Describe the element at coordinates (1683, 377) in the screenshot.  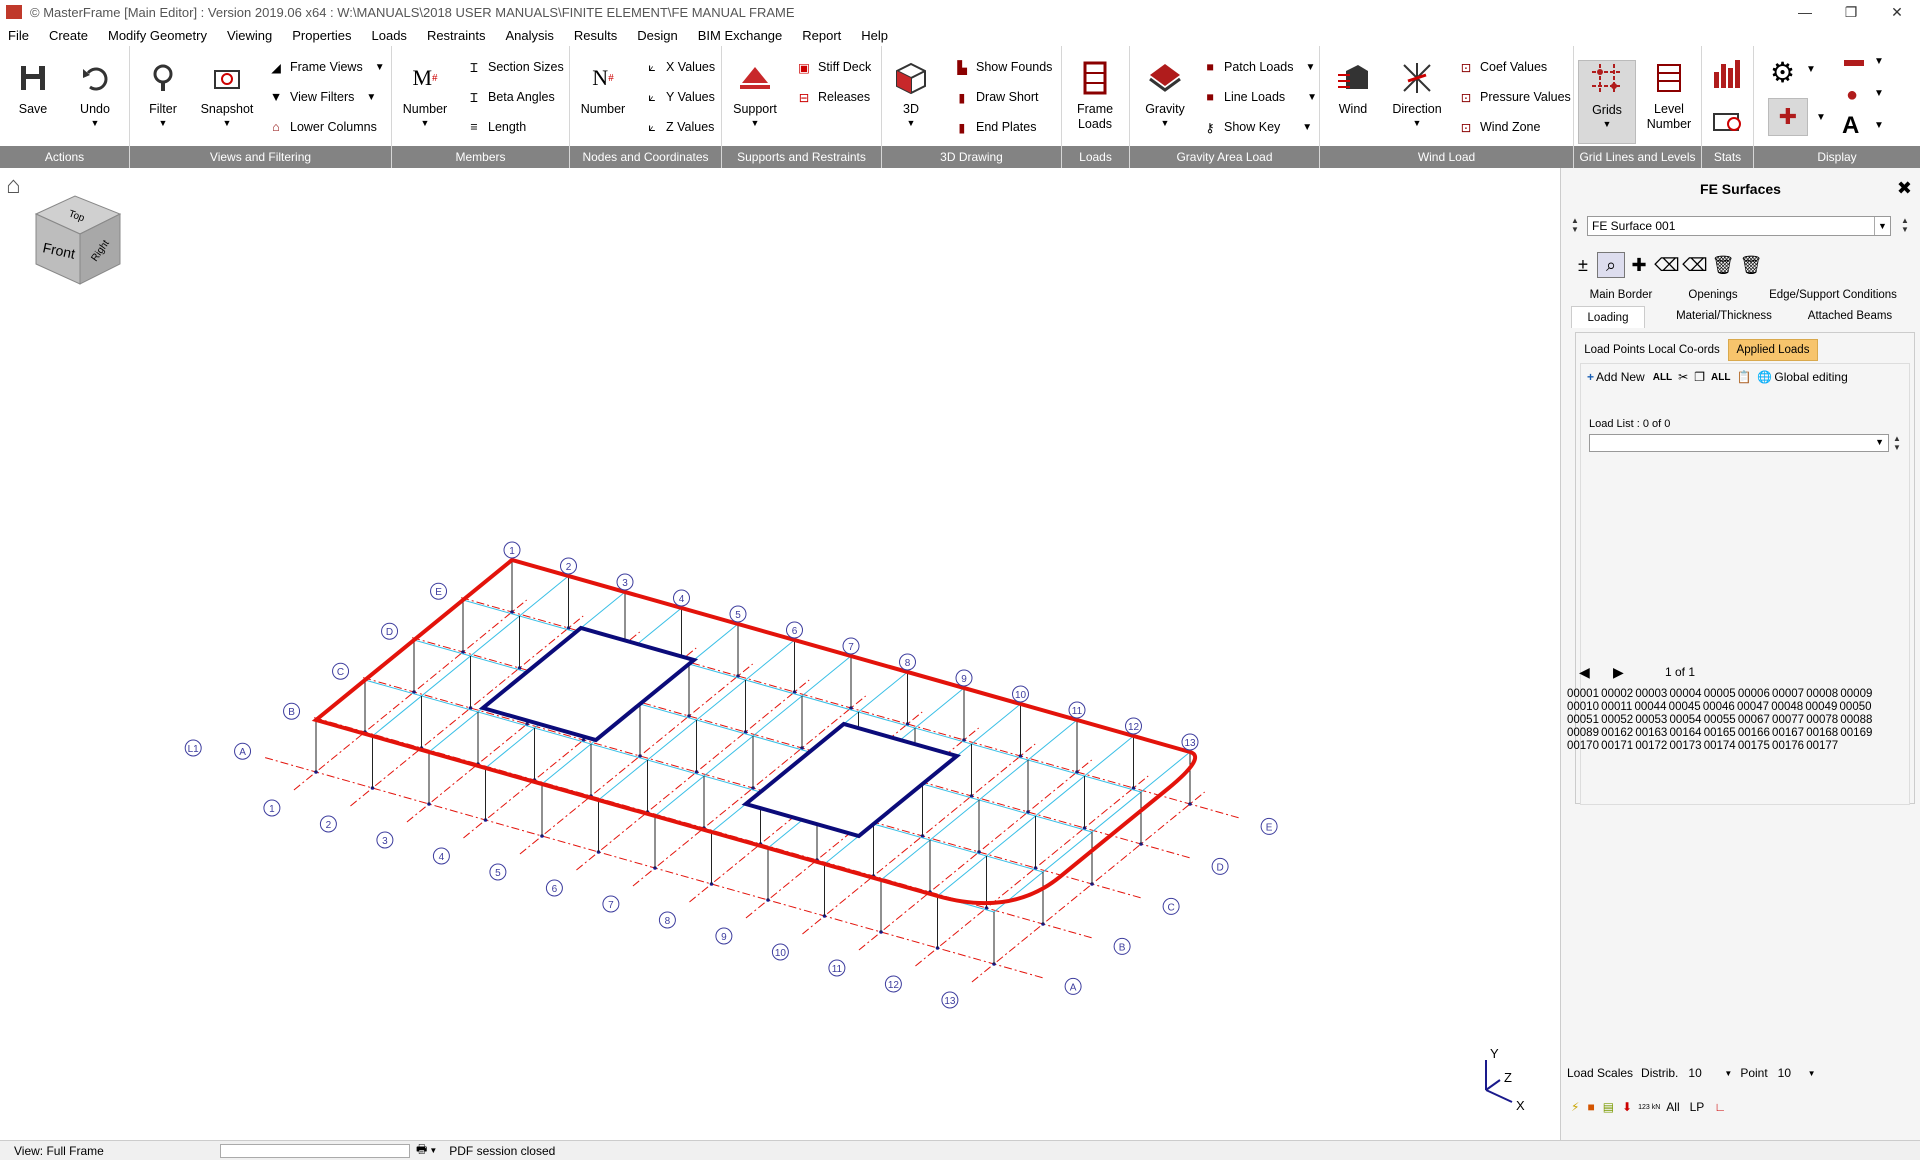
I see `cut-icon: ✂` at that location.